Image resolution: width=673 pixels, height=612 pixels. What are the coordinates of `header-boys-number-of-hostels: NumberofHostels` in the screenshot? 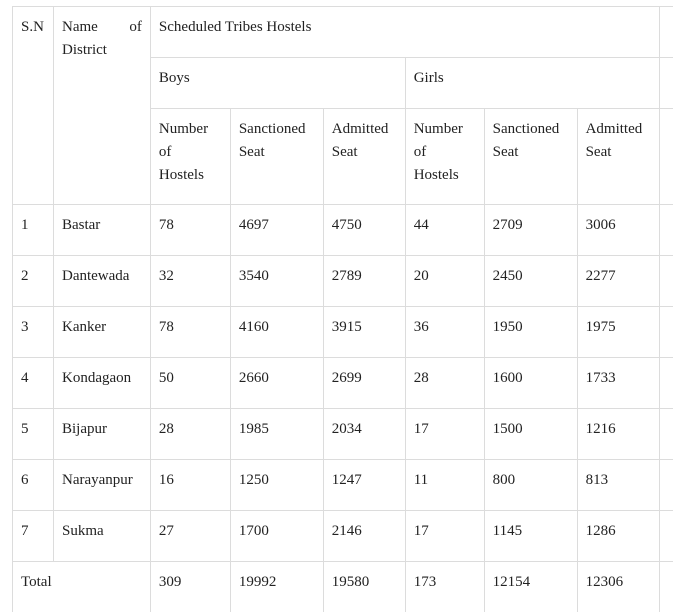 It's located at (190, 157).